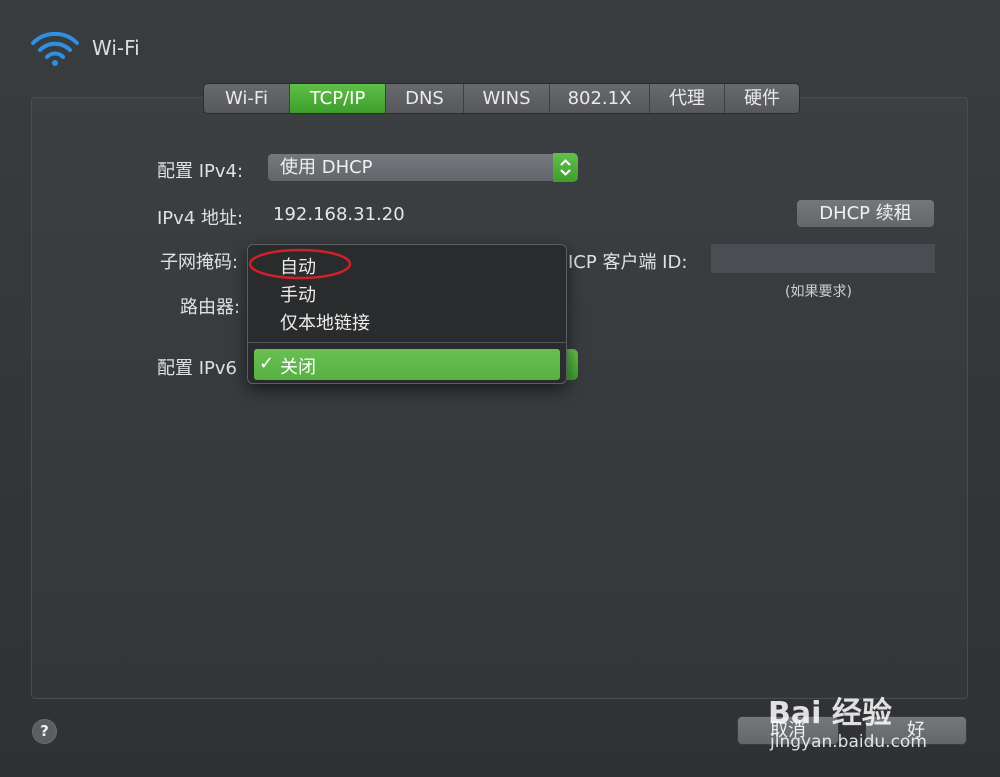  What do you see at coordinates (116, 48) in the screenshot?
I see `window-title: Wi-Fi` at bounding box center [116, 48].